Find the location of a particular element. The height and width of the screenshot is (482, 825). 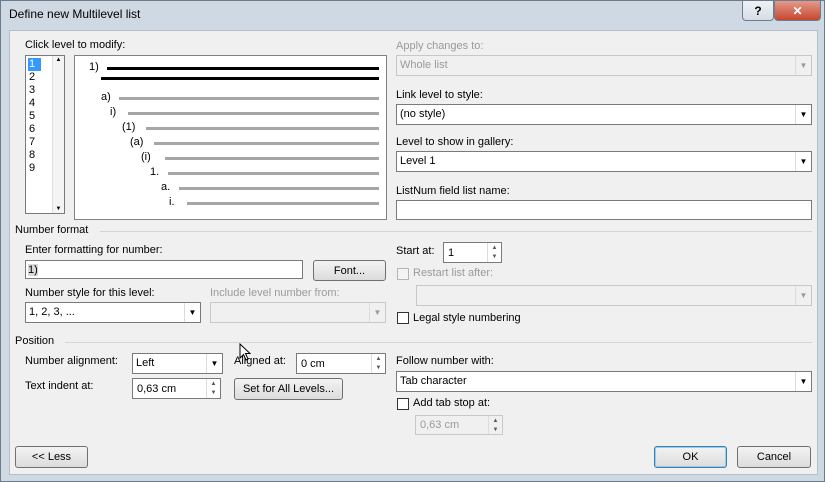

number-alignment-label: Number alignment: is located at coordinates (71, 361).